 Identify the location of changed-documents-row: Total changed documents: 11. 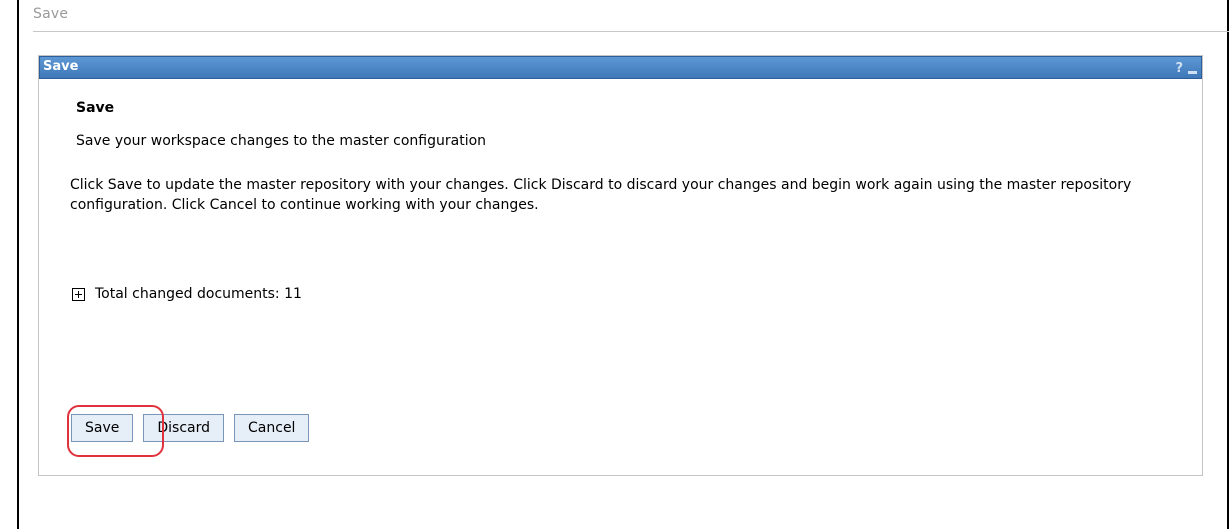
(187, 294).